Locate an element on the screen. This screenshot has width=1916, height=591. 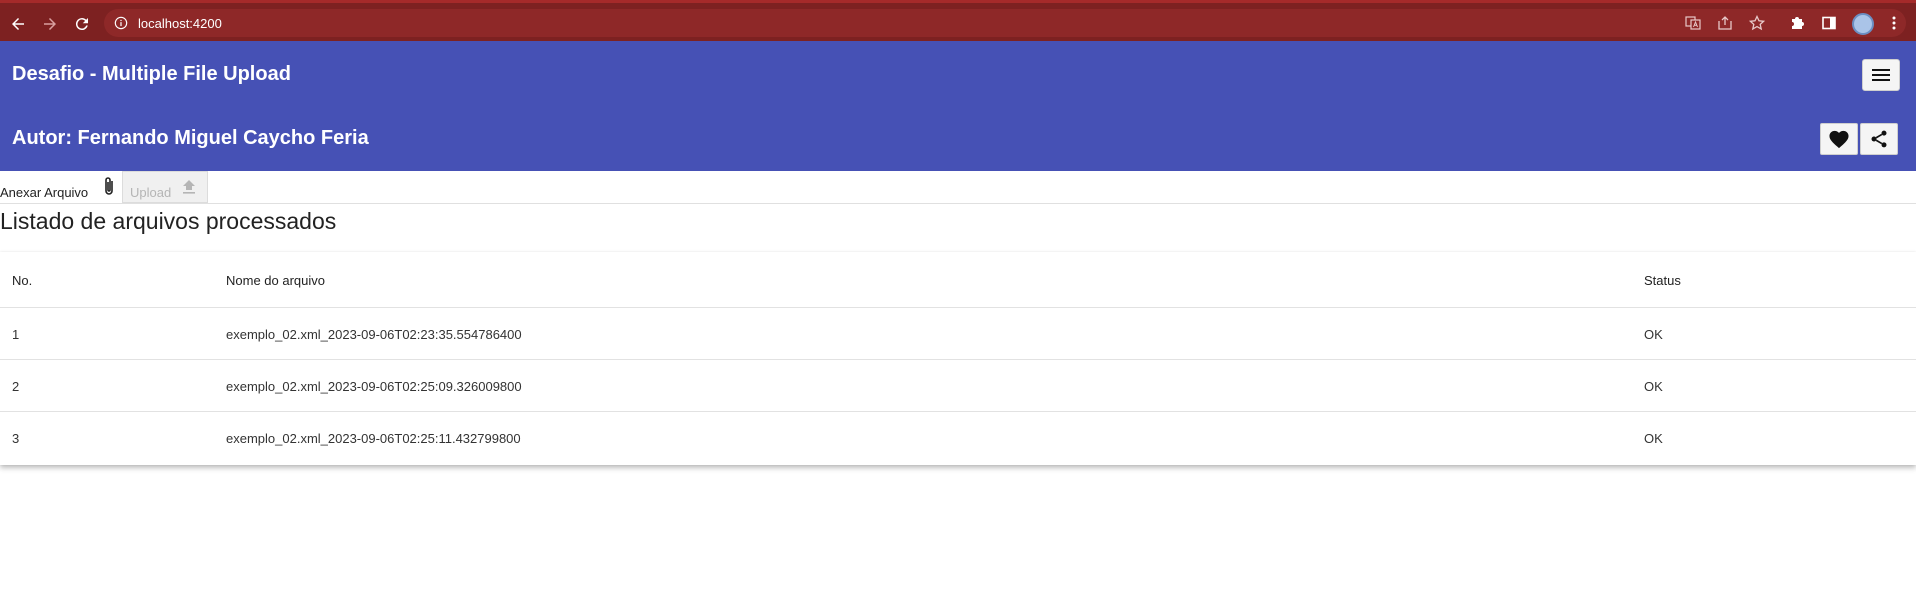
profile-avatar is located at coordinates (1863, 24).